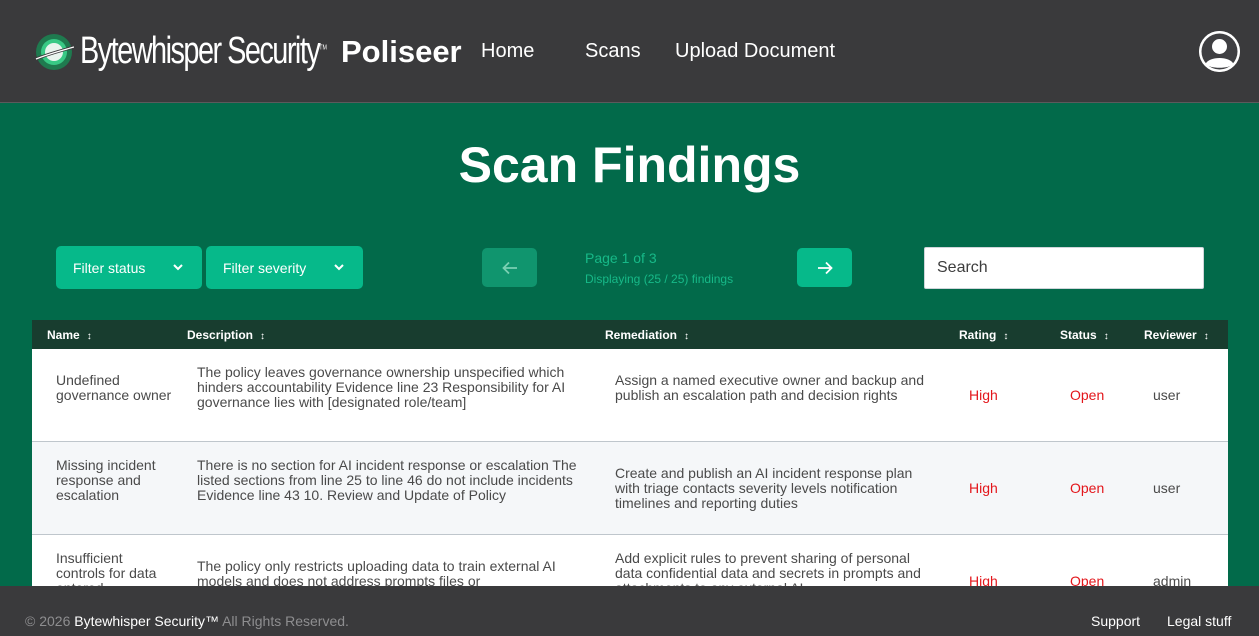  What do you see at coordinates (659, 279) in the screenshot?
I see `findings-count: Displaying (25 / 25) findings` at bounding box center [659, 279].